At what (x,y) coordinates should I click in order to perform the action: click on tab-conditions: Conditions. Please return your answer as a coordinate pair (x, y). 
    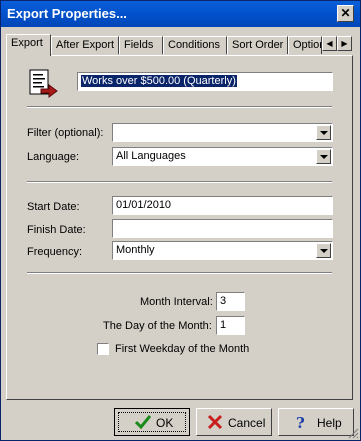
    Looking at the image, I should click on (195, 45).